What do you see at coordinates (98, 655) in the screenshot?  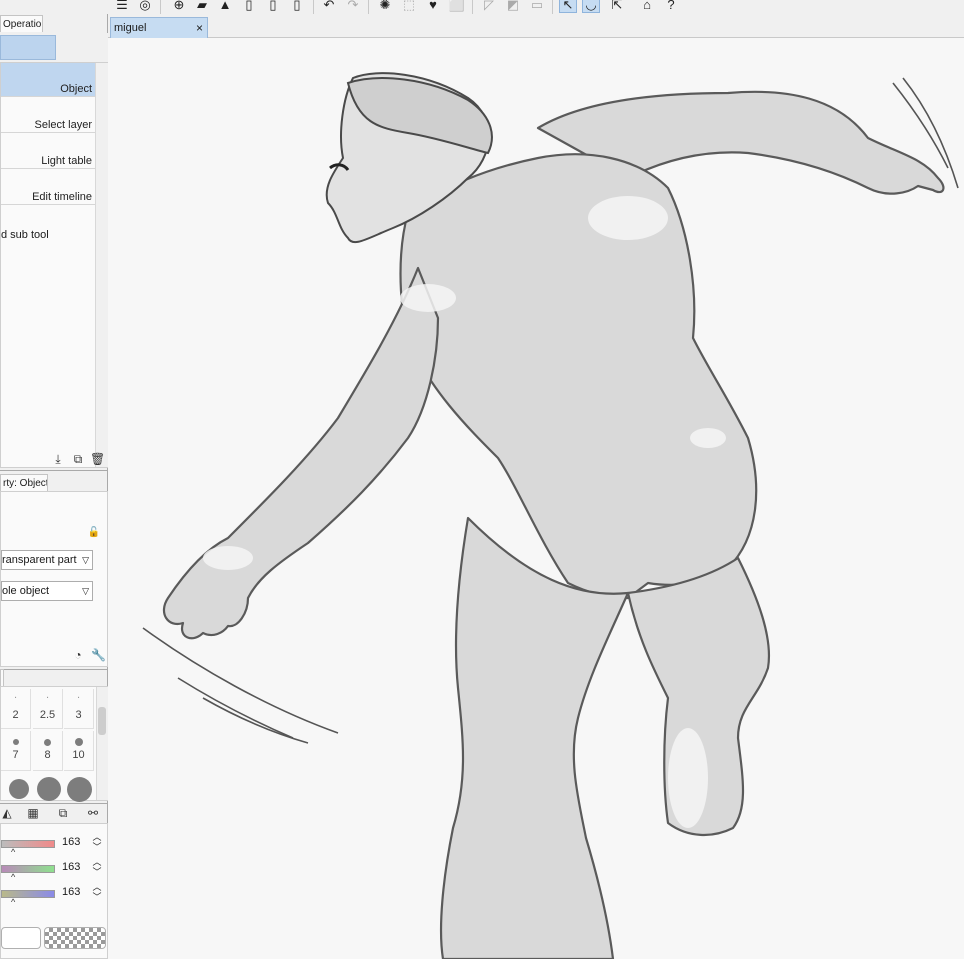 I see `wrench-icon: 🔧` at bounding box center [98, 655].